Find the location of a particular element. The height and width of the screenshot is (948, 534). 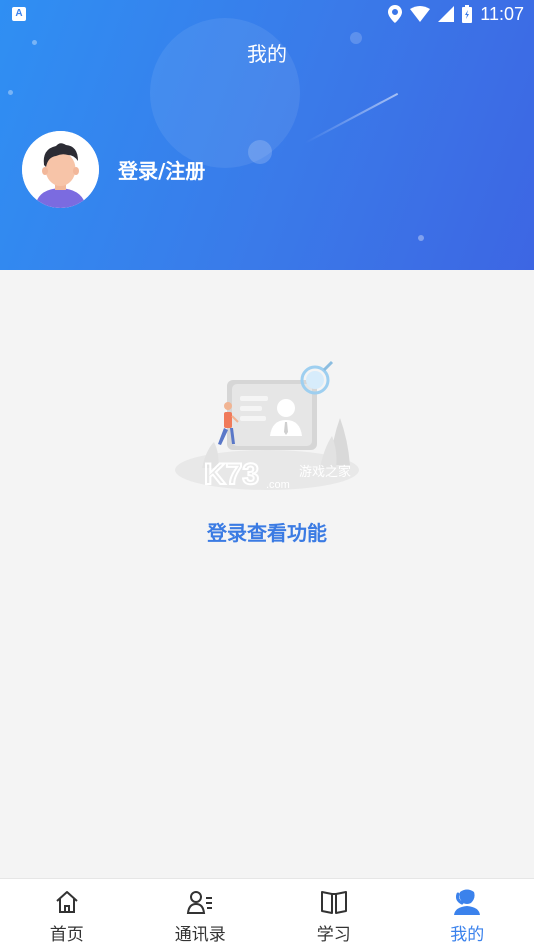

status-bar: A 11:07 is located at coordinates (267, 14).